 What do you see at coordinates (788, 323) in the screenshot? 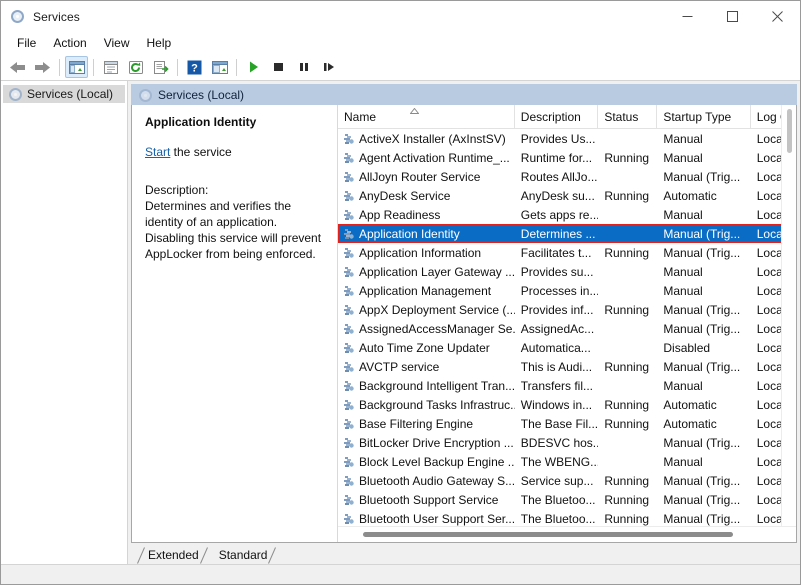
I see `vertical-scrollbar` at bounding box center [788, 323].